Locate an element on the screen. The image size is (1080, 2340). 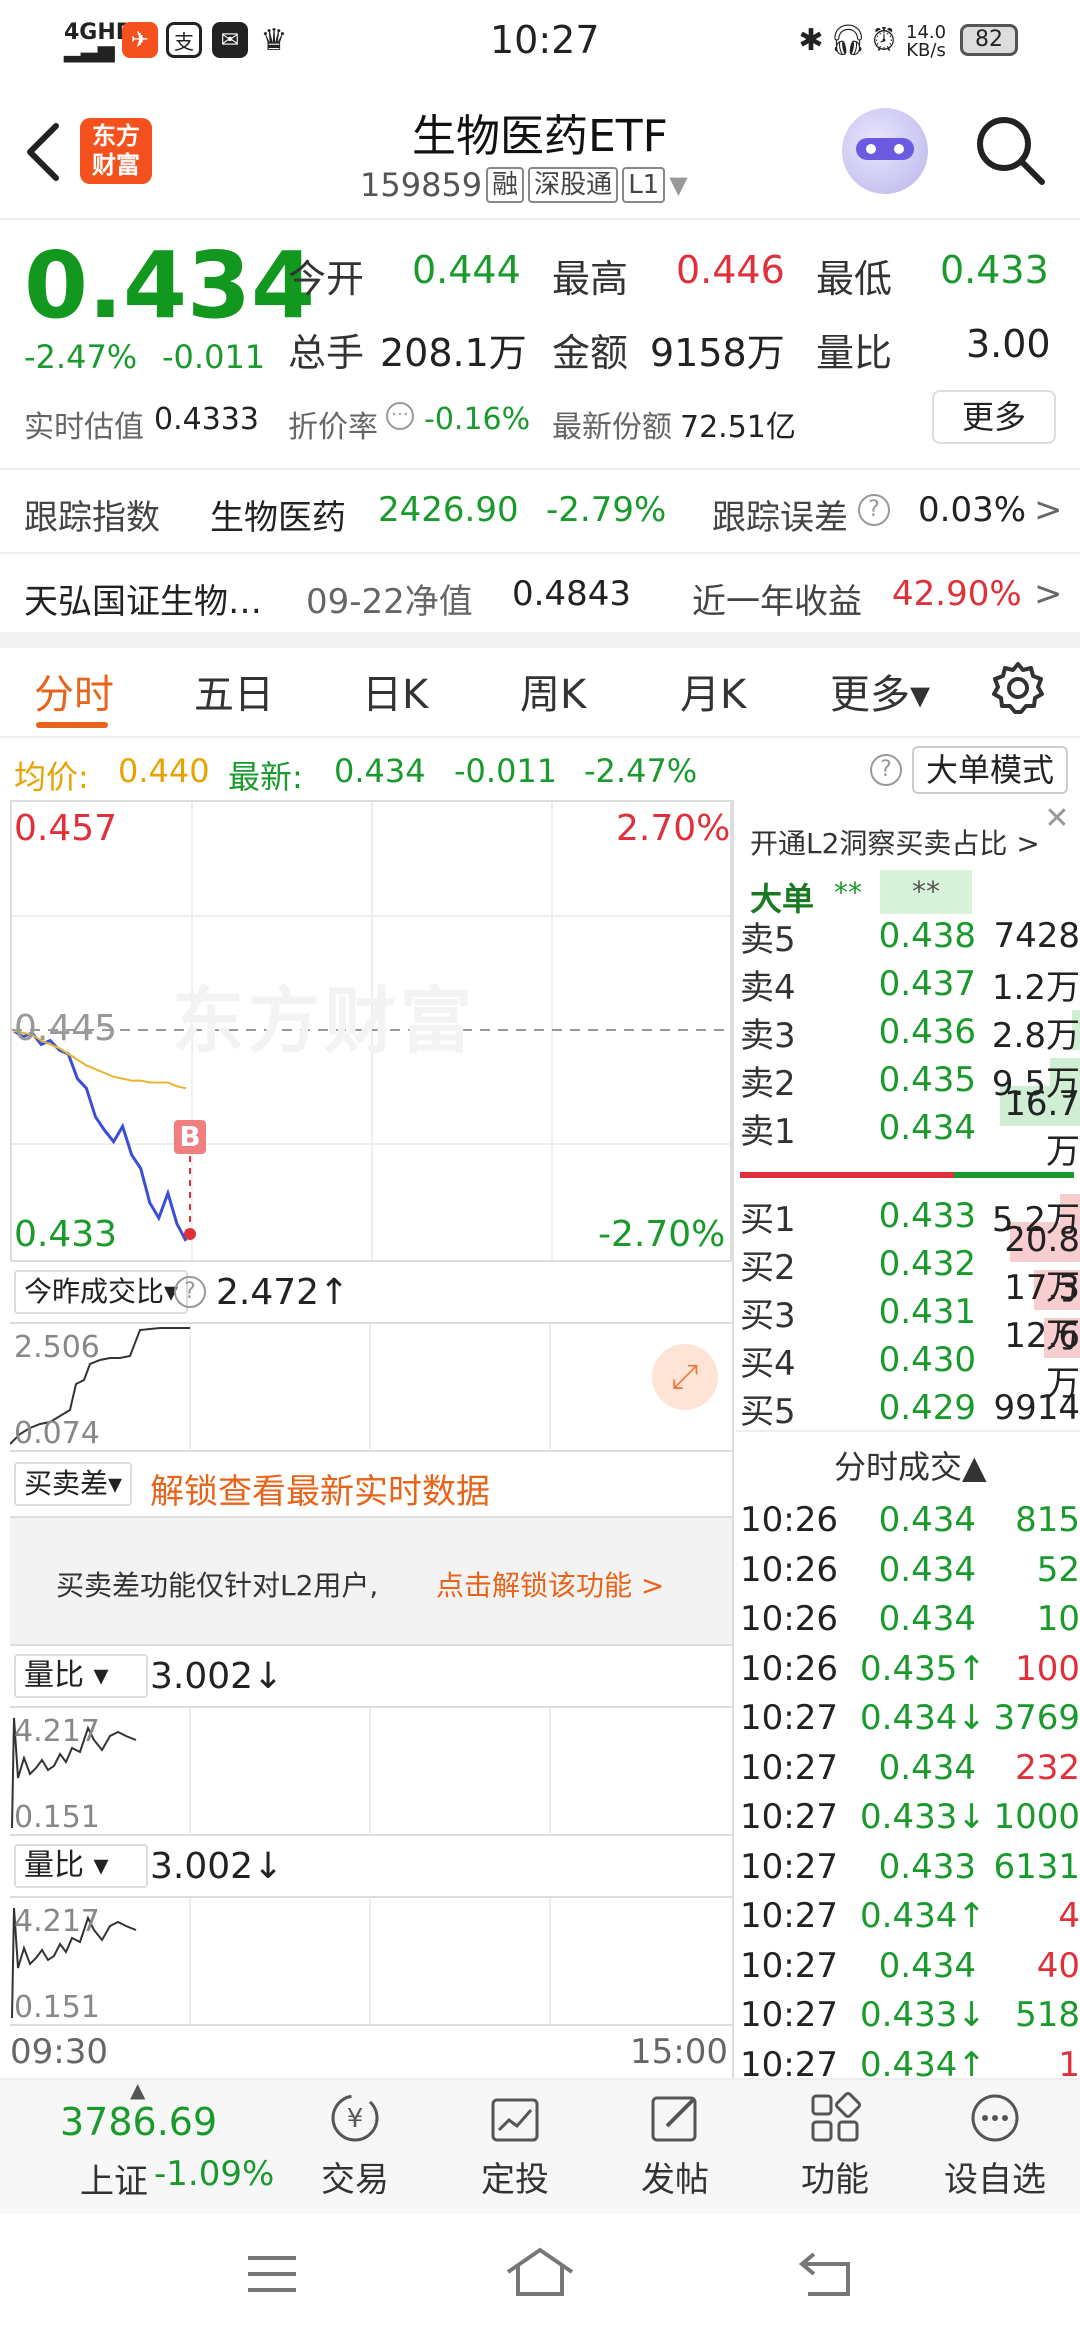
tab-weekly-k: 周K is located at coordinates (553, 691).